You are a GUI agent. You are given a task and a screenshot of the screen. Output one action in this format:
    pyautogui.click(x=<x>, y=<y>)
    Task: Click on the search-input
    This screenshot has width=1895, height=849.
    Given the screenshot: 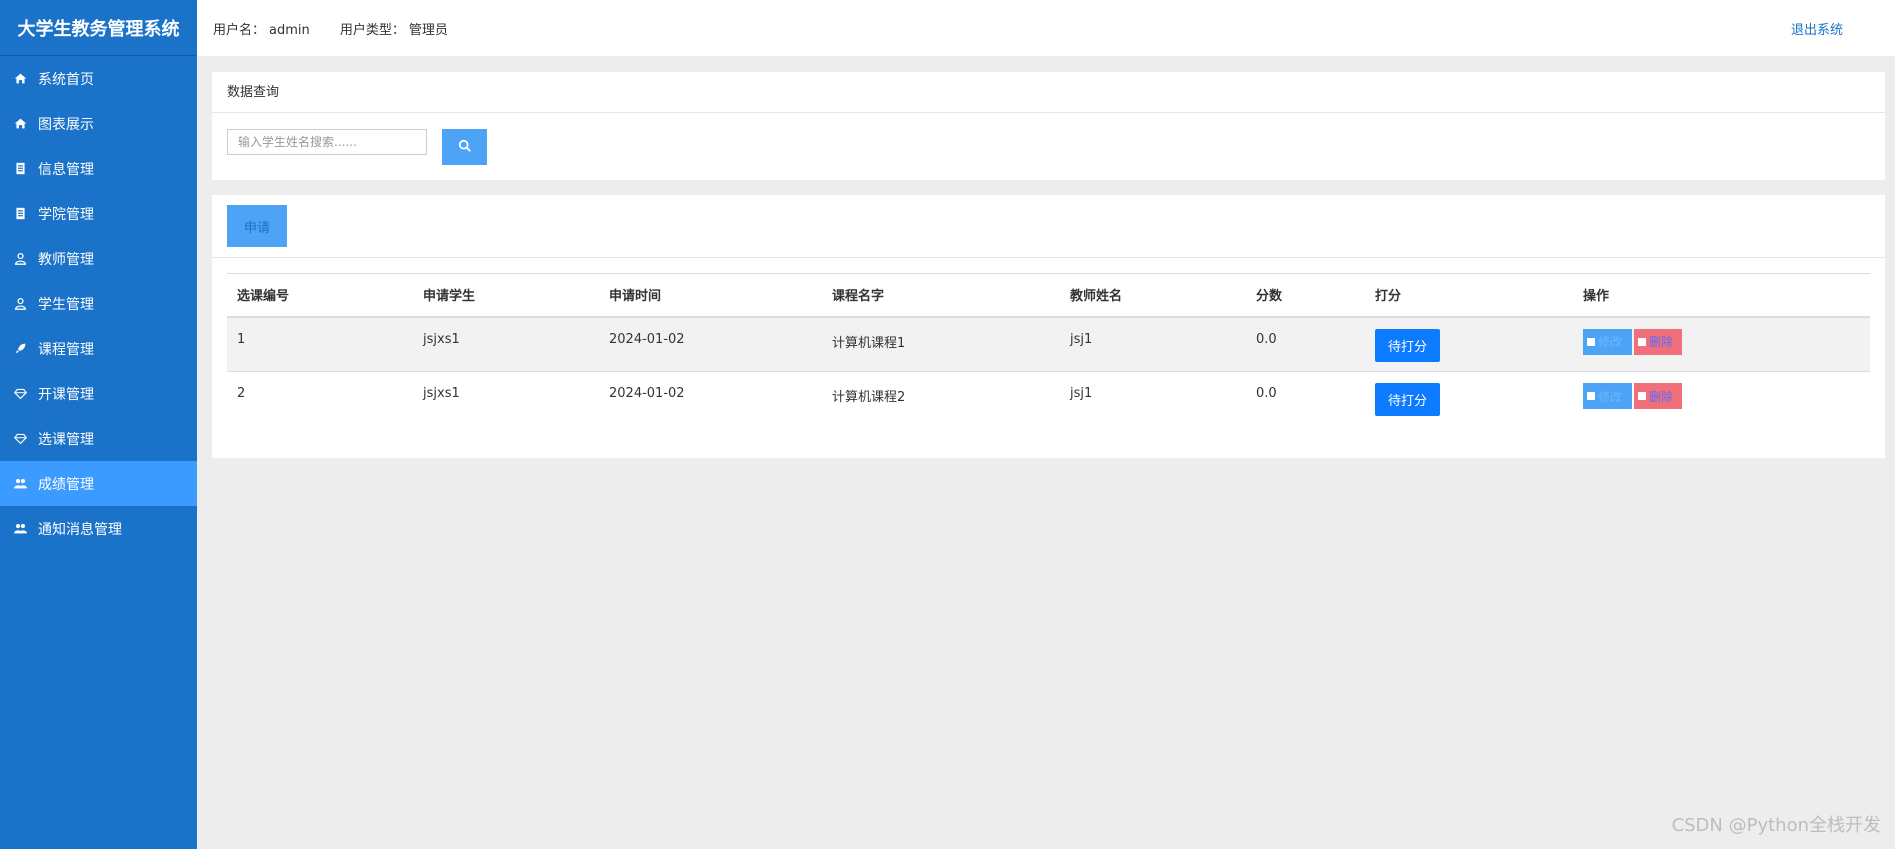 What is the action you would take?
    pyautogui.click(x=327, y=142)
    